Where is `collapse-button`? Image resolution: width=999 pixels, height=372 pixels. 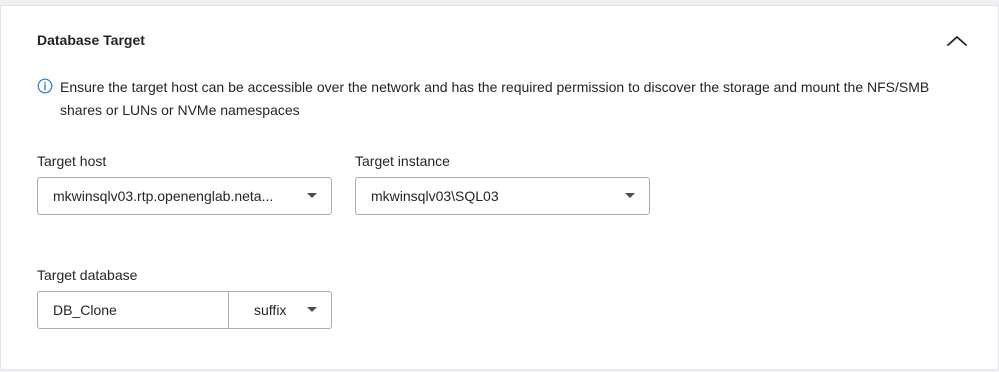
collapse-button is located at coordinates (957, 42).